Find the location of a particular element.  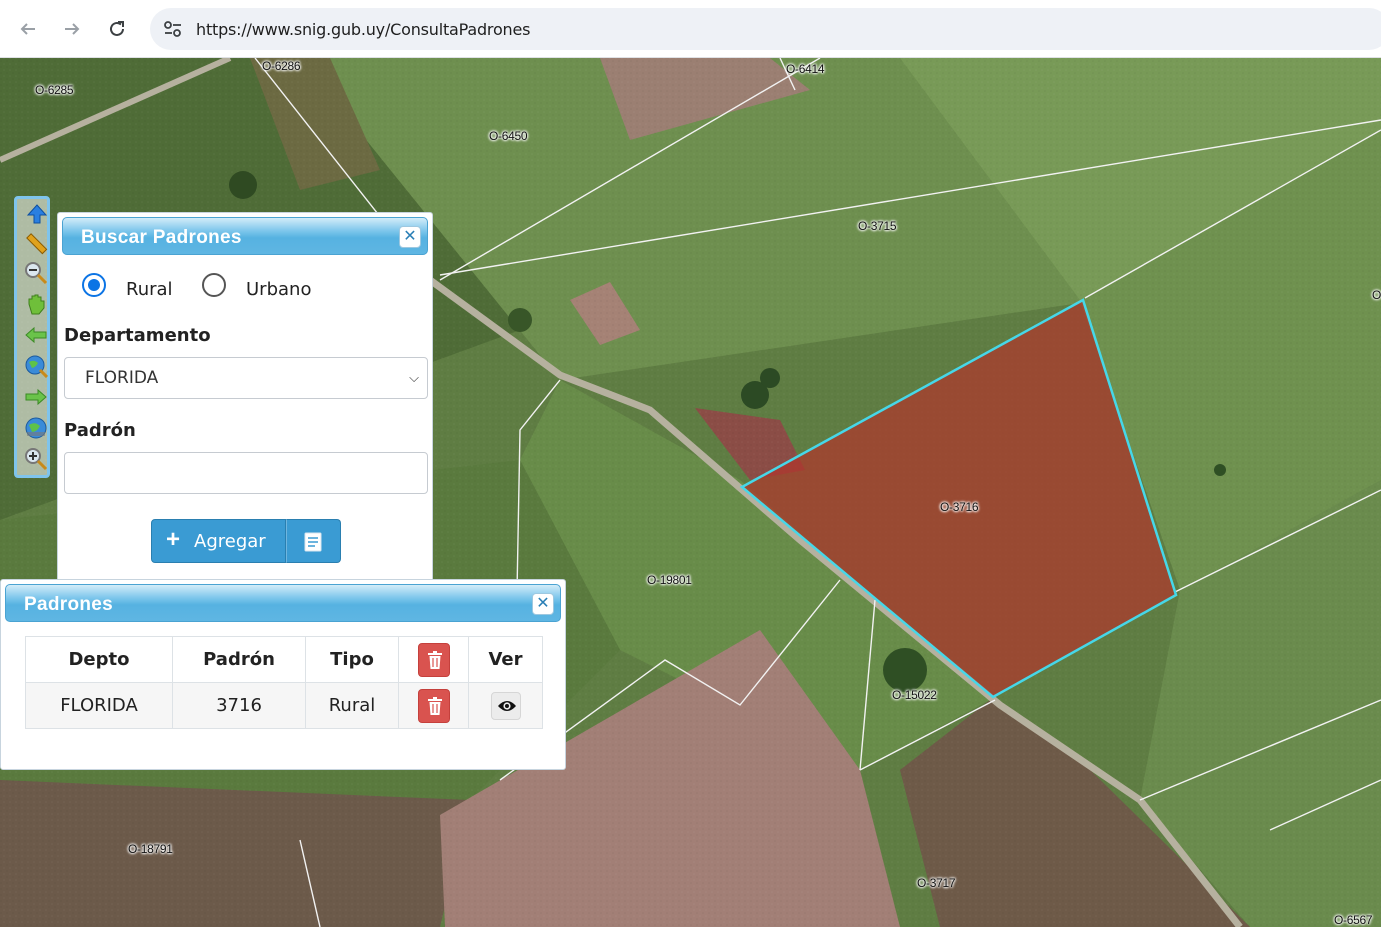

panel-header: Padrones ✕ is located at coordinates (283, 603).